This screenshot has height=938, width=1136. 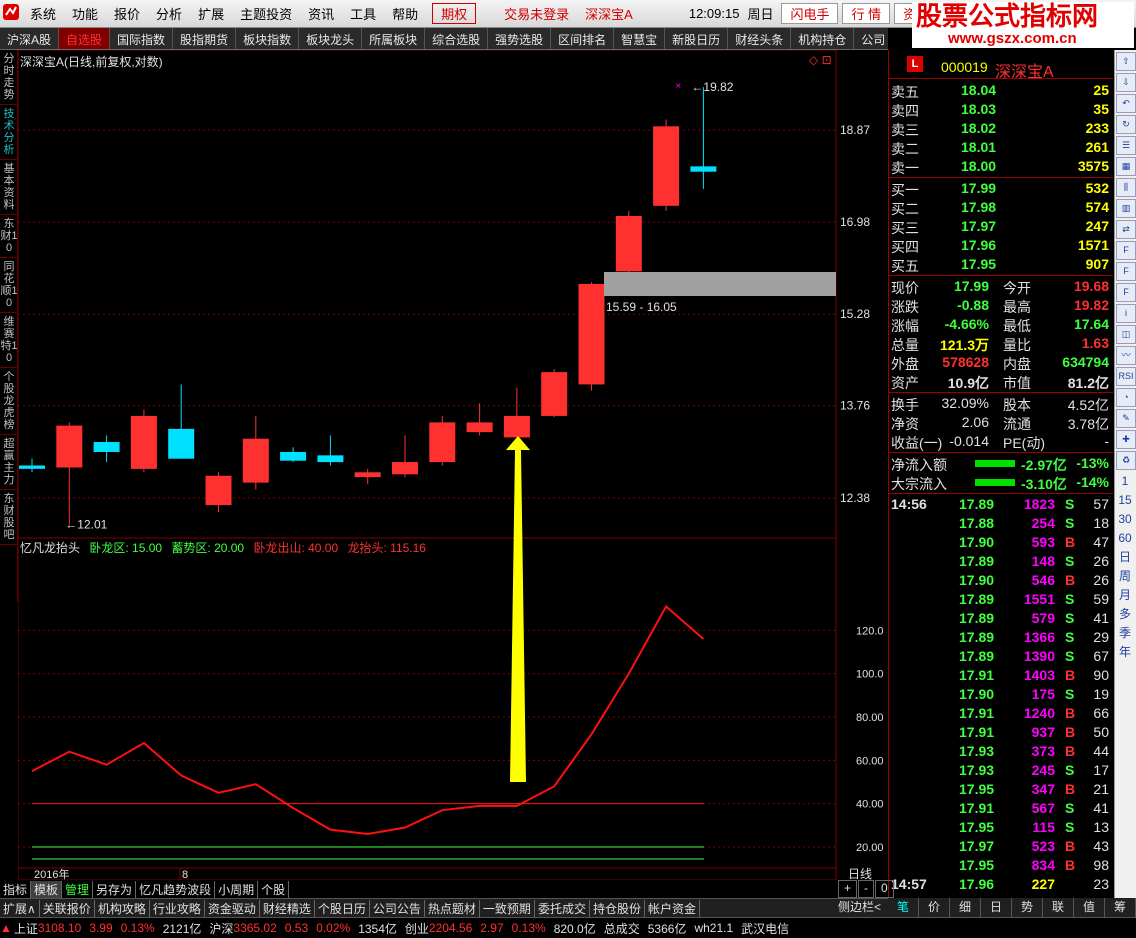 What do you see at coordinates (507, 908) in the screenshot?
I see `func-tab-9: 一致预期` at bounding box center [507, 908].